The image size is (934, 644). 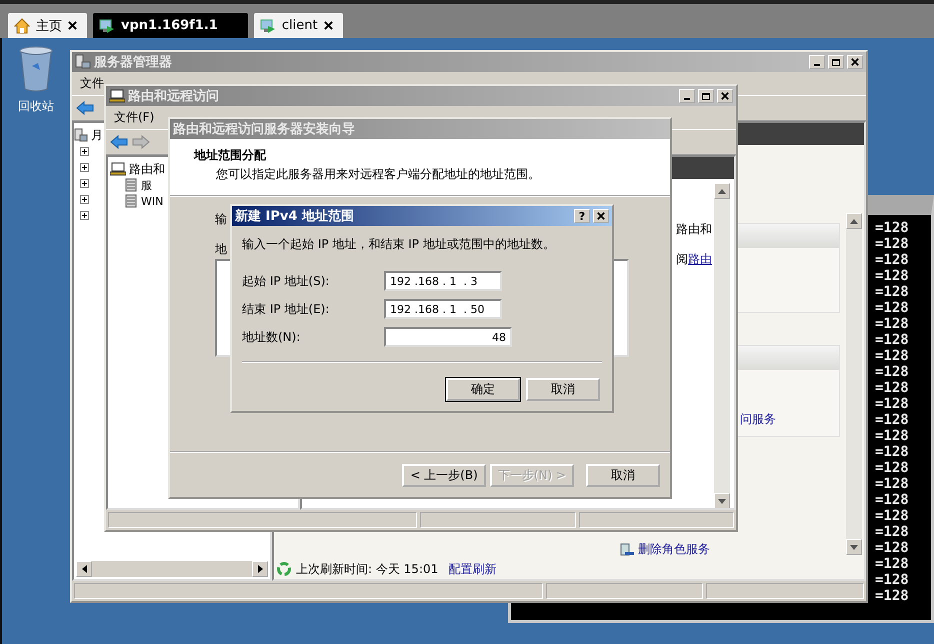 I want to click on refresh-time: 上次刷新时间: 今天 15:01, so click(x=367, y=569).